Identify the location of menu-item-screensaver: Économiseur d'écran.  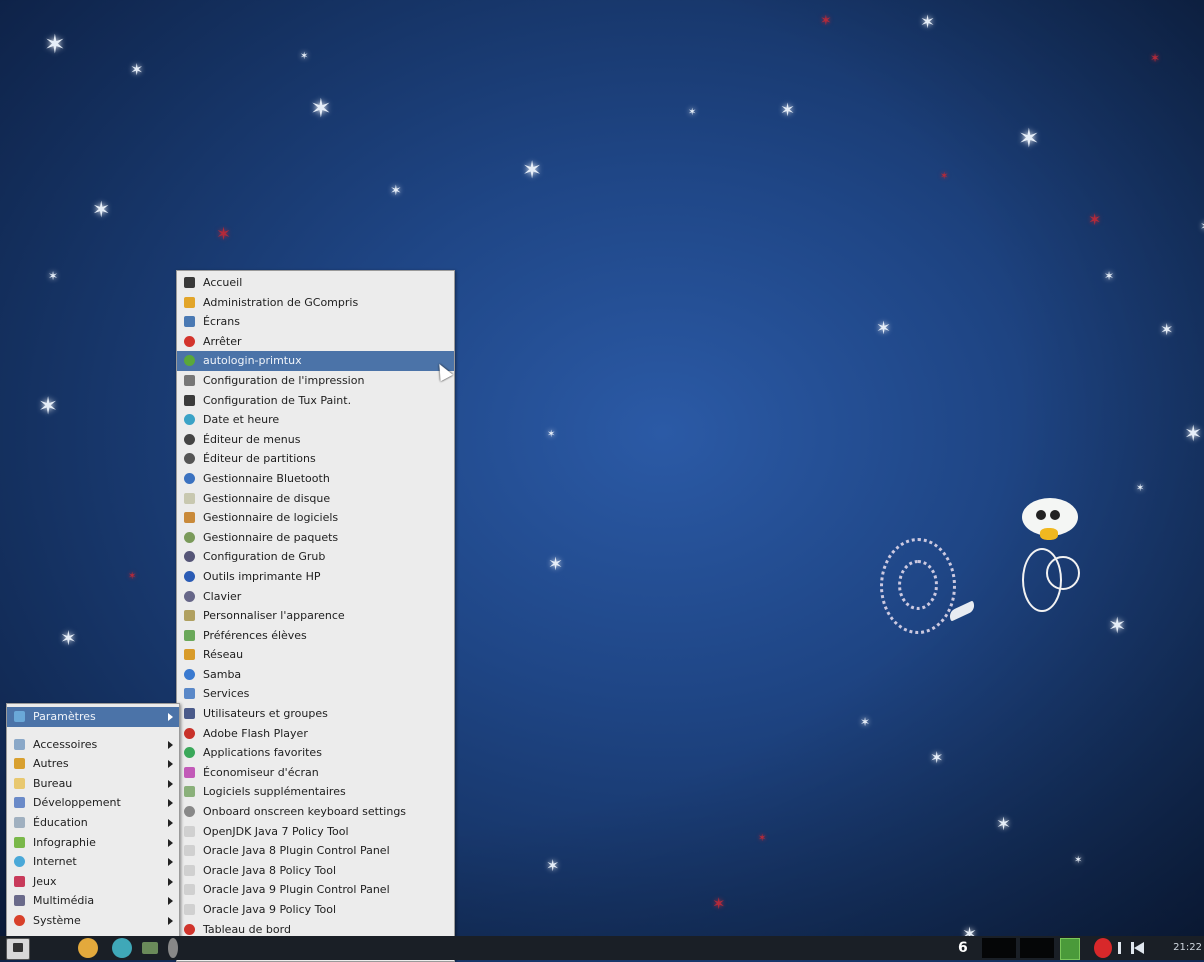
(315, 773).